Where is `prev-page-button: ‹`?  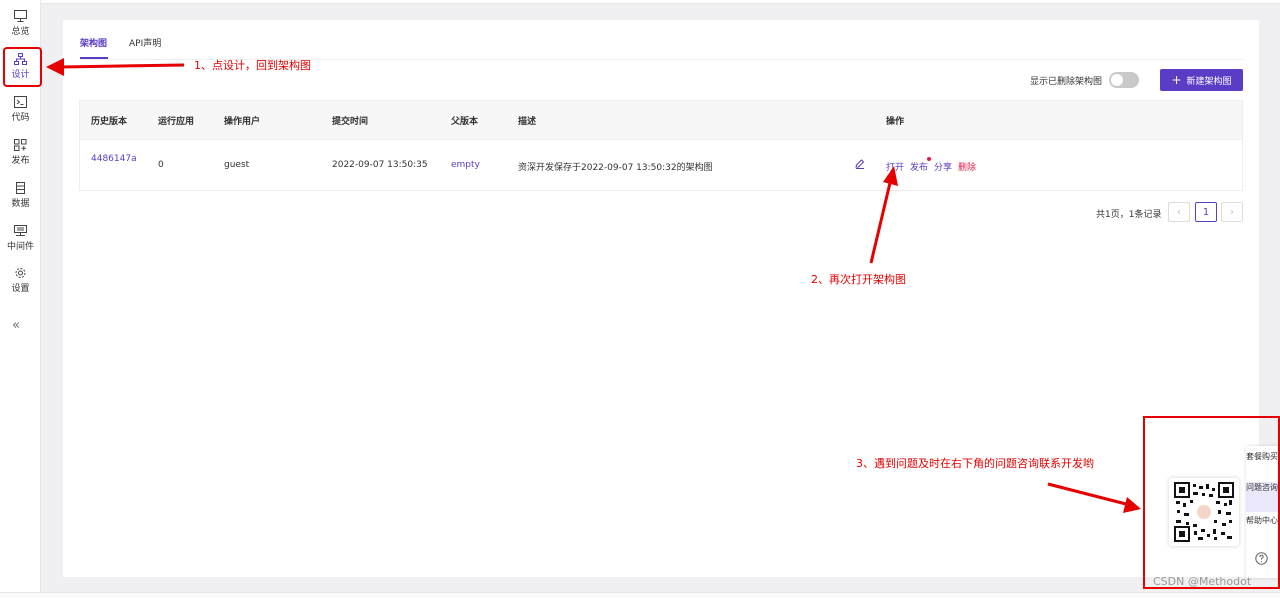
prev-page-button: ‹ is located at coordinates (1179, 212).